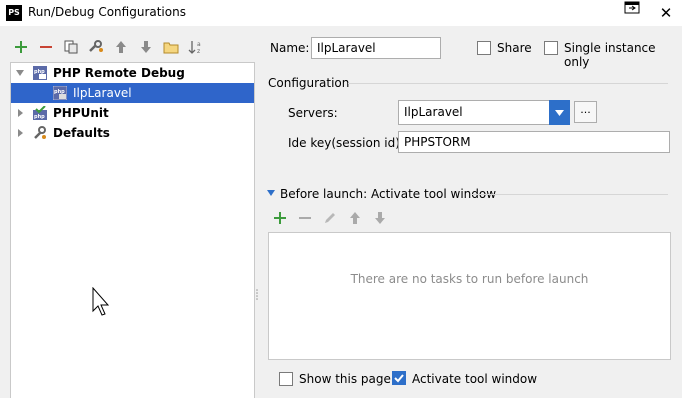 The width and height of the screenshot is (682, 398). I want to click on single-instance-label: Single instance only, so click(610, 55).